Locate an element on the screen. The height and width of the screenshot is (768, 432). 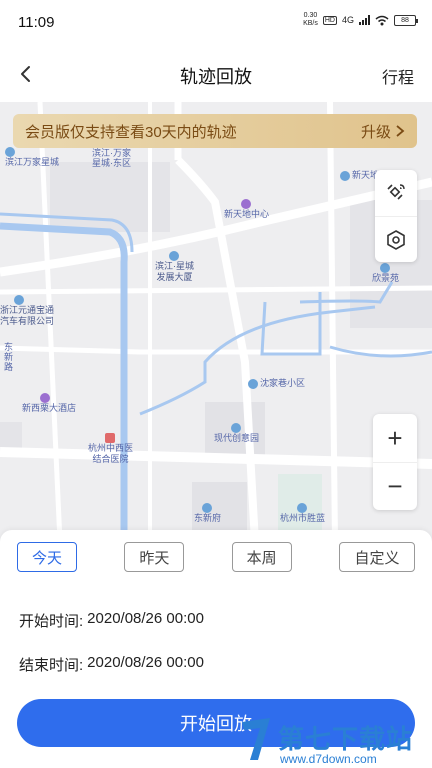
poi-label: 沈家巷小区 is located at coordinates (276, 383).